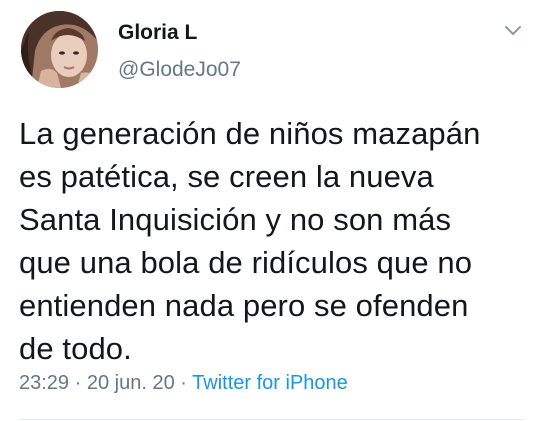  What do you see at coordinates (244, 305) in the screenshot?
I see `tweet-text-line: entienden nada pero se ofenden` at bounding box center [244, 305].